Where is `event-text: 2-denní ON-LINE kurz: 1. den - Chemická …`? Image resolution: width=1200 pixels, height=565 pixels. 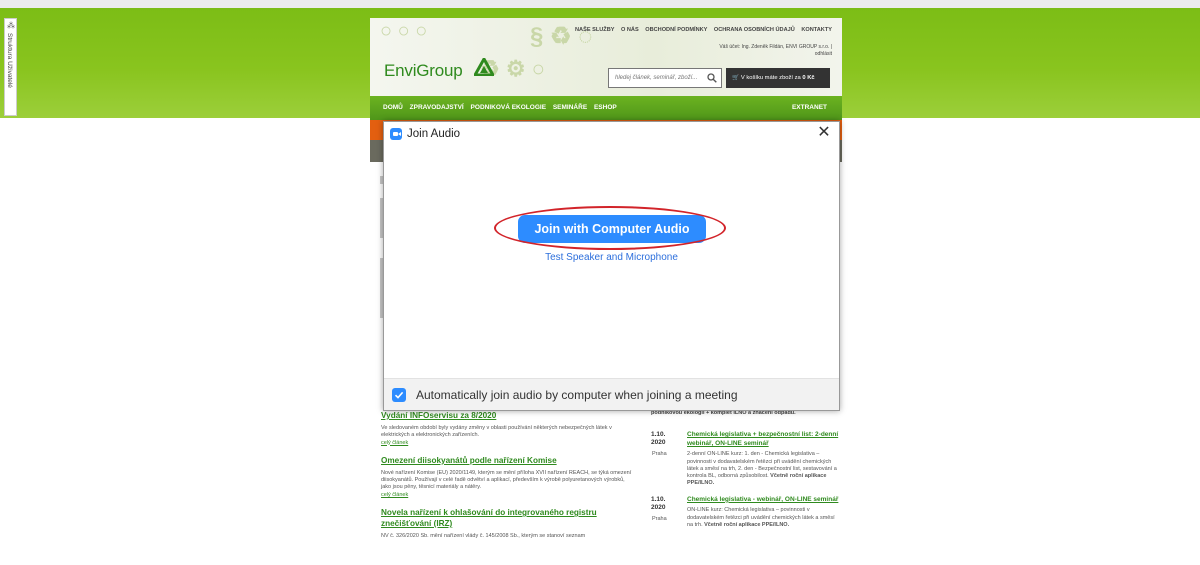
event-text: 2-denní ON-LINE kurz: 1. den - Chemická … is located at coordinates (764, 469).